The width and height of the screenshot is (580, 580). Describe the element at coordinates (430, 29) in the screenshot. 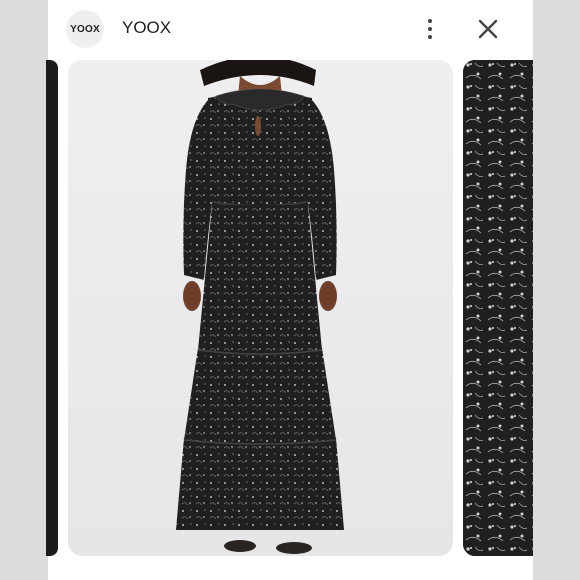

I see `more-vert-icon` at that location.